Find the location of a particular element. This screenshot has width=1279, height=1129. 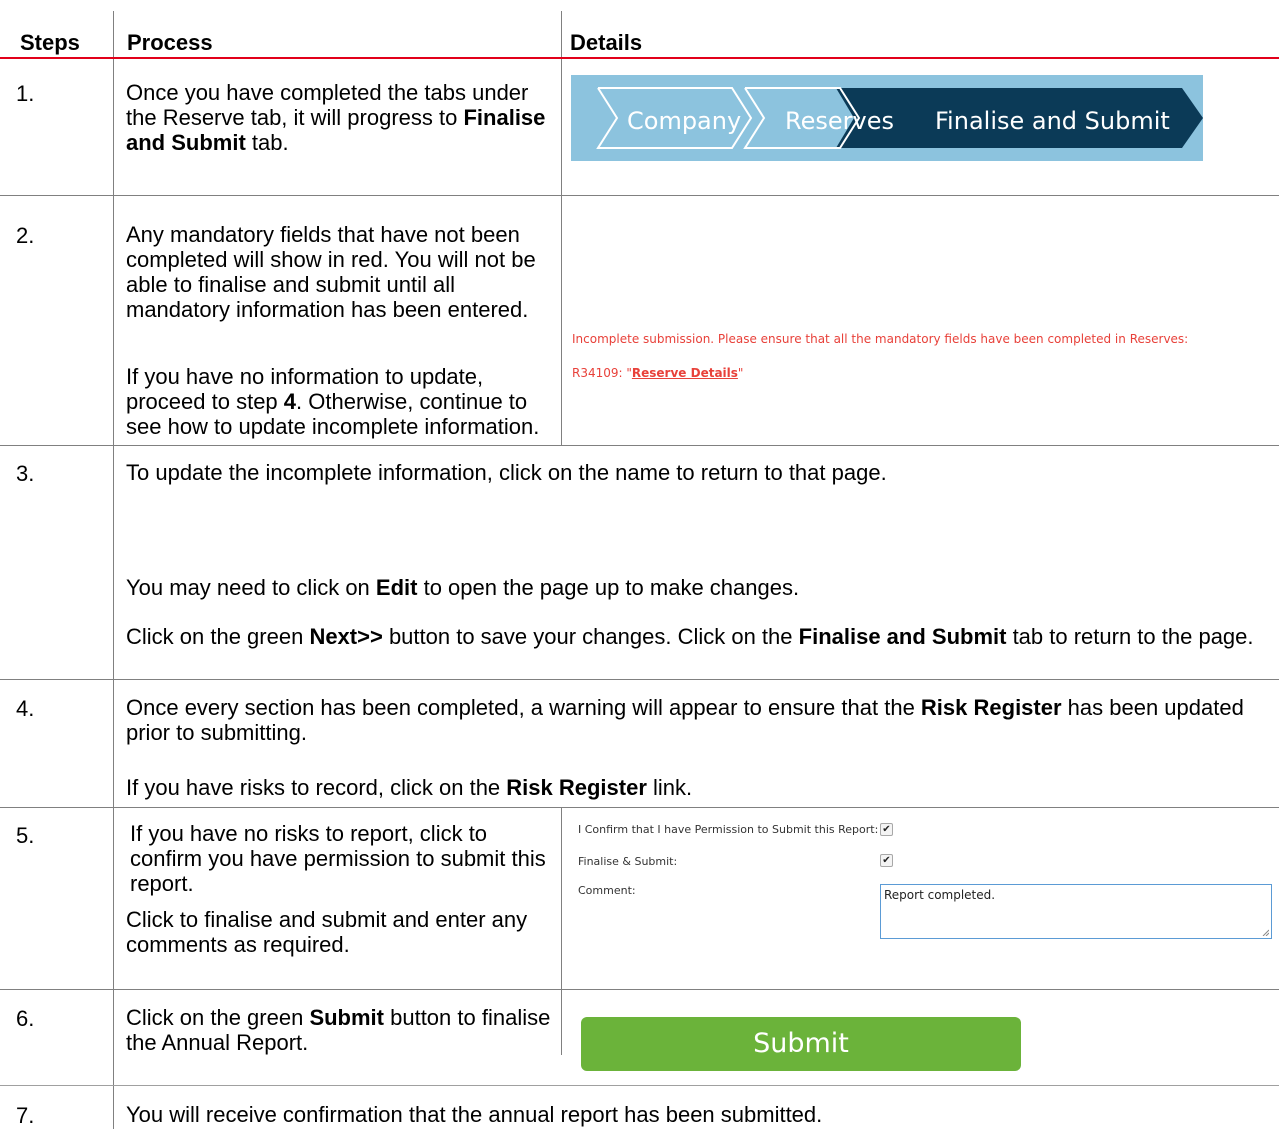

step-number: 4. is located at coordinates (25, 708).